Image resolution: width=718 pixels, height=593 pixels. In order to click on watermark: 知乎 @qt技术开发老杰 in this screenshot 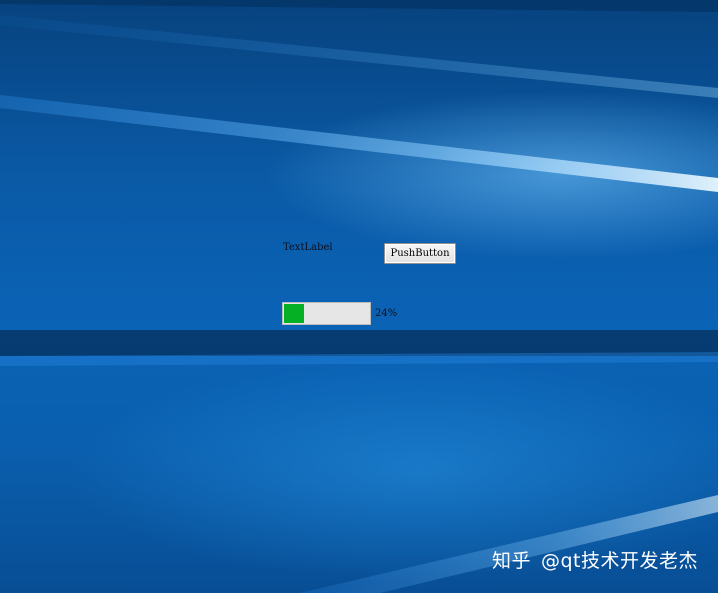, I will do `click(595, 559)`.